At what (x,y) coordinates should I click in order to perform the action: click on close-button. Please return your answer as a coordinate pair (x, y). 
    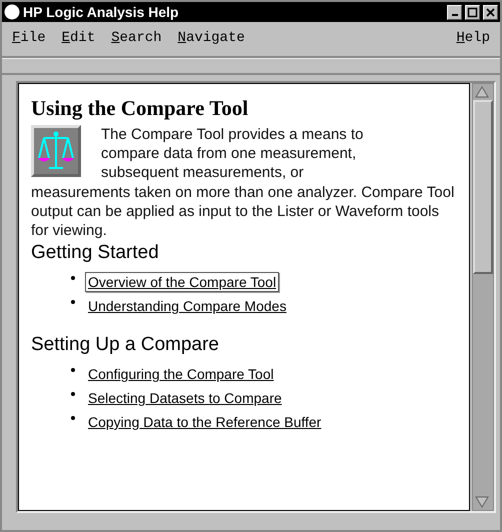
    Looking at the image, I should click on (490, 12).